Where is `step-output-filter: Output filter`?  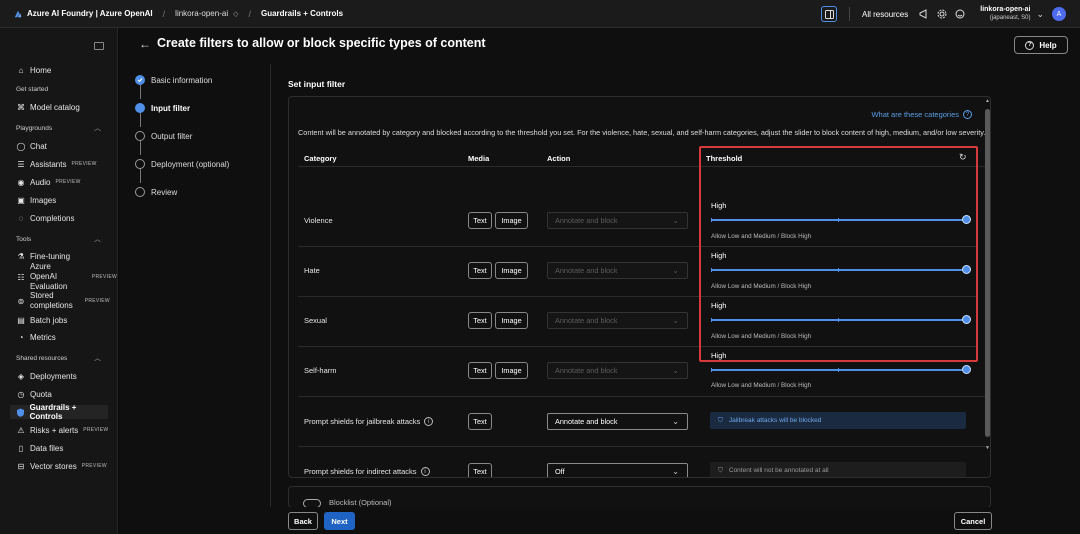
step-output-filter: Output filter is located at coordinates (163, 136).